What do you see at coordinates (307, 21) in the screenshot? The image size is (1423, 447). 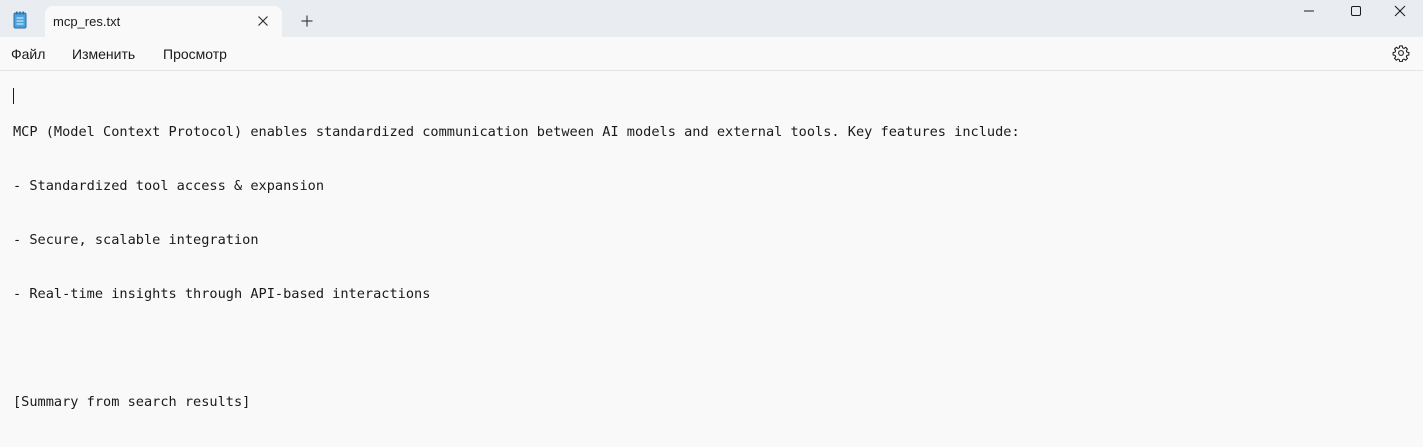 I see `plus-icon` at bounding box center [307, 21].